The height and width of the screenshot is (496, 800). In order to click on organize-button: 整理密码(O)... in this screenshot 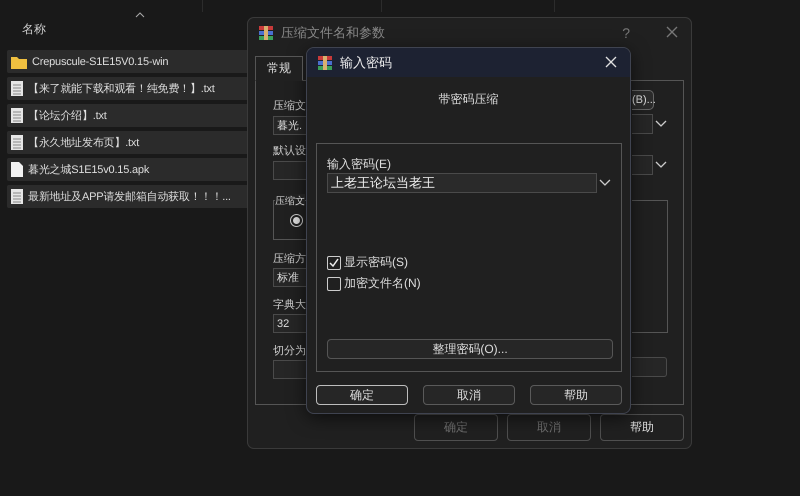, I will do `click(470, 349)`.